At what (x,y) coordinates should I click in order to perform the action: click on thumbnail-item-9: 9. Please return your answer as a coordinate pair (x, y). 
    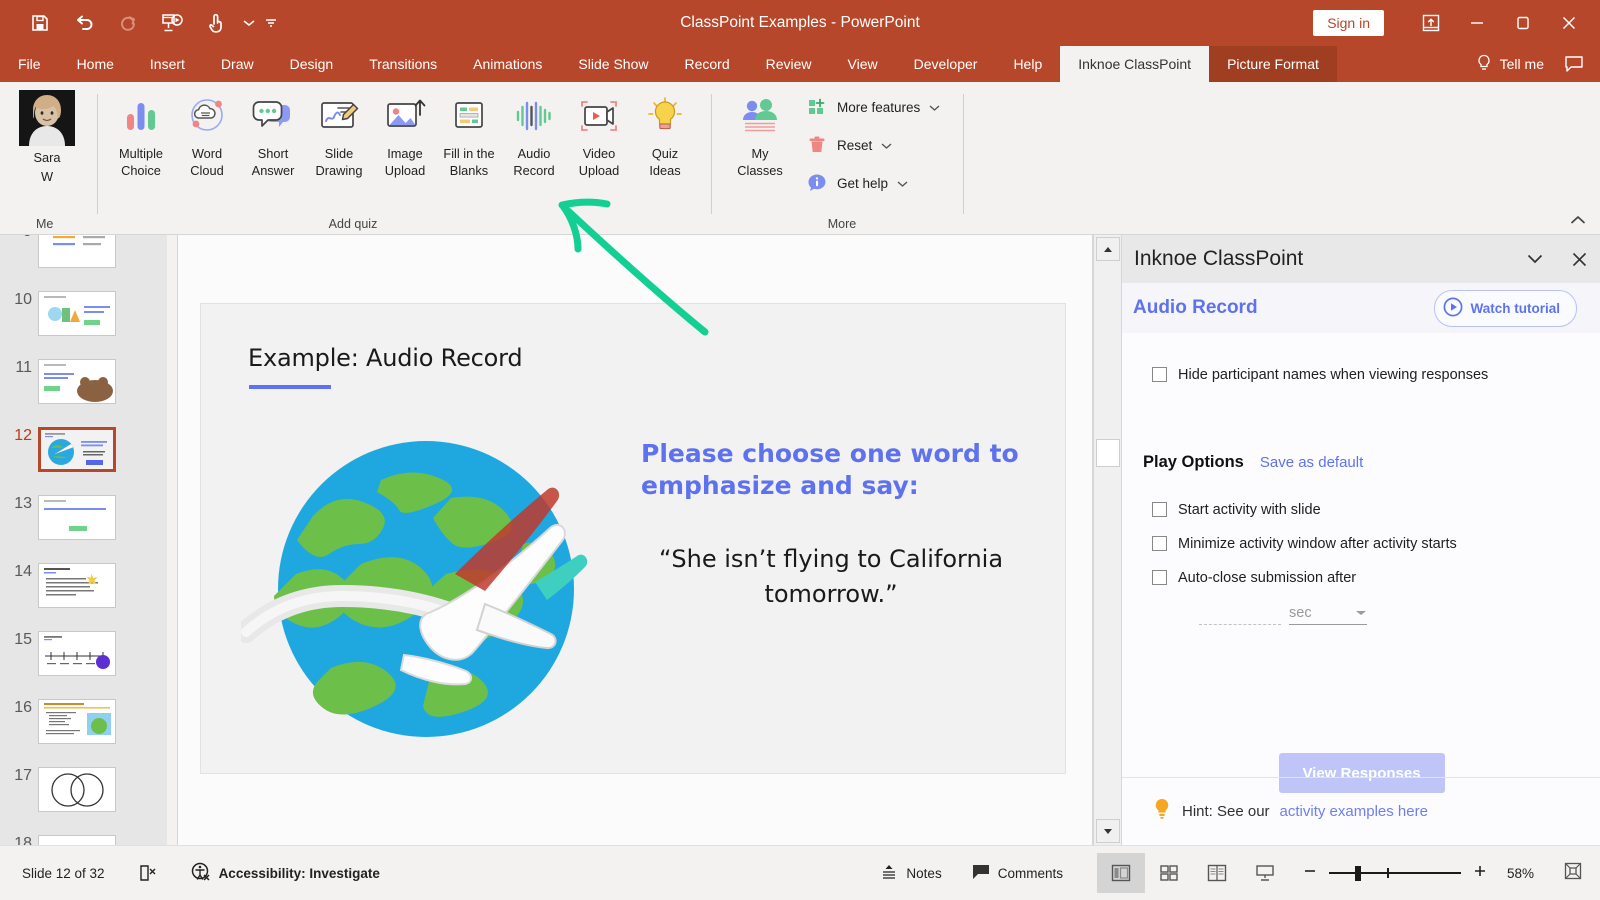
    Looking at the image, I should click on (83, 251).